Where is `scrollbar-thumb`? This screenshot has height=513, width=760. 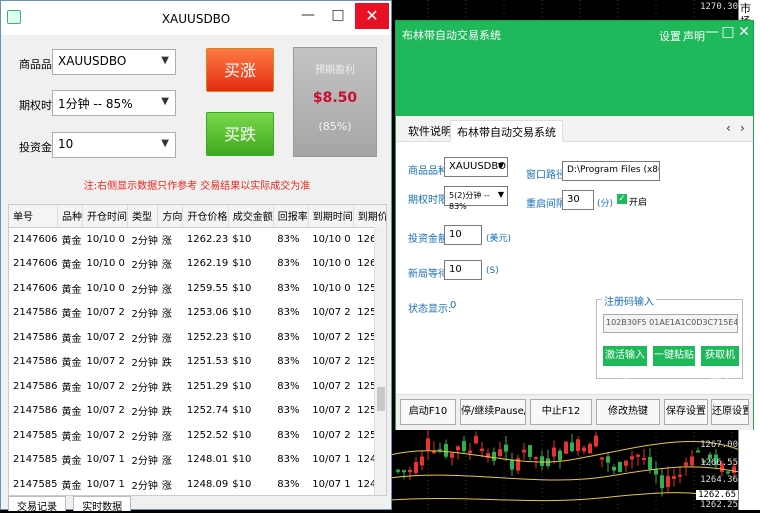
scrollbar-thumb is located at coordinates (381, 399).